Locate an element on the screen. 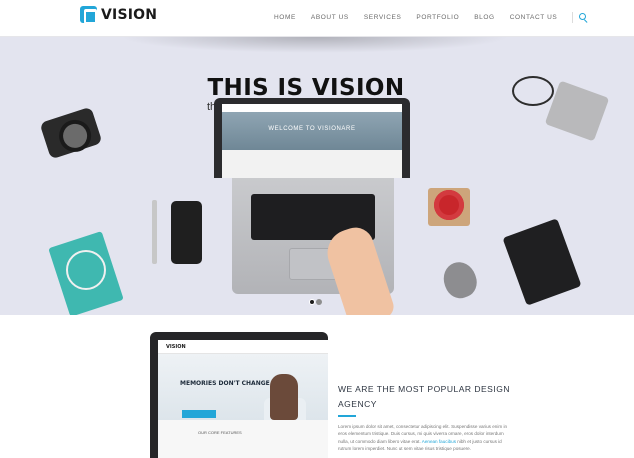  screen-hero: WELCOME TO VISIONARE is located at coordinates (312, 131).